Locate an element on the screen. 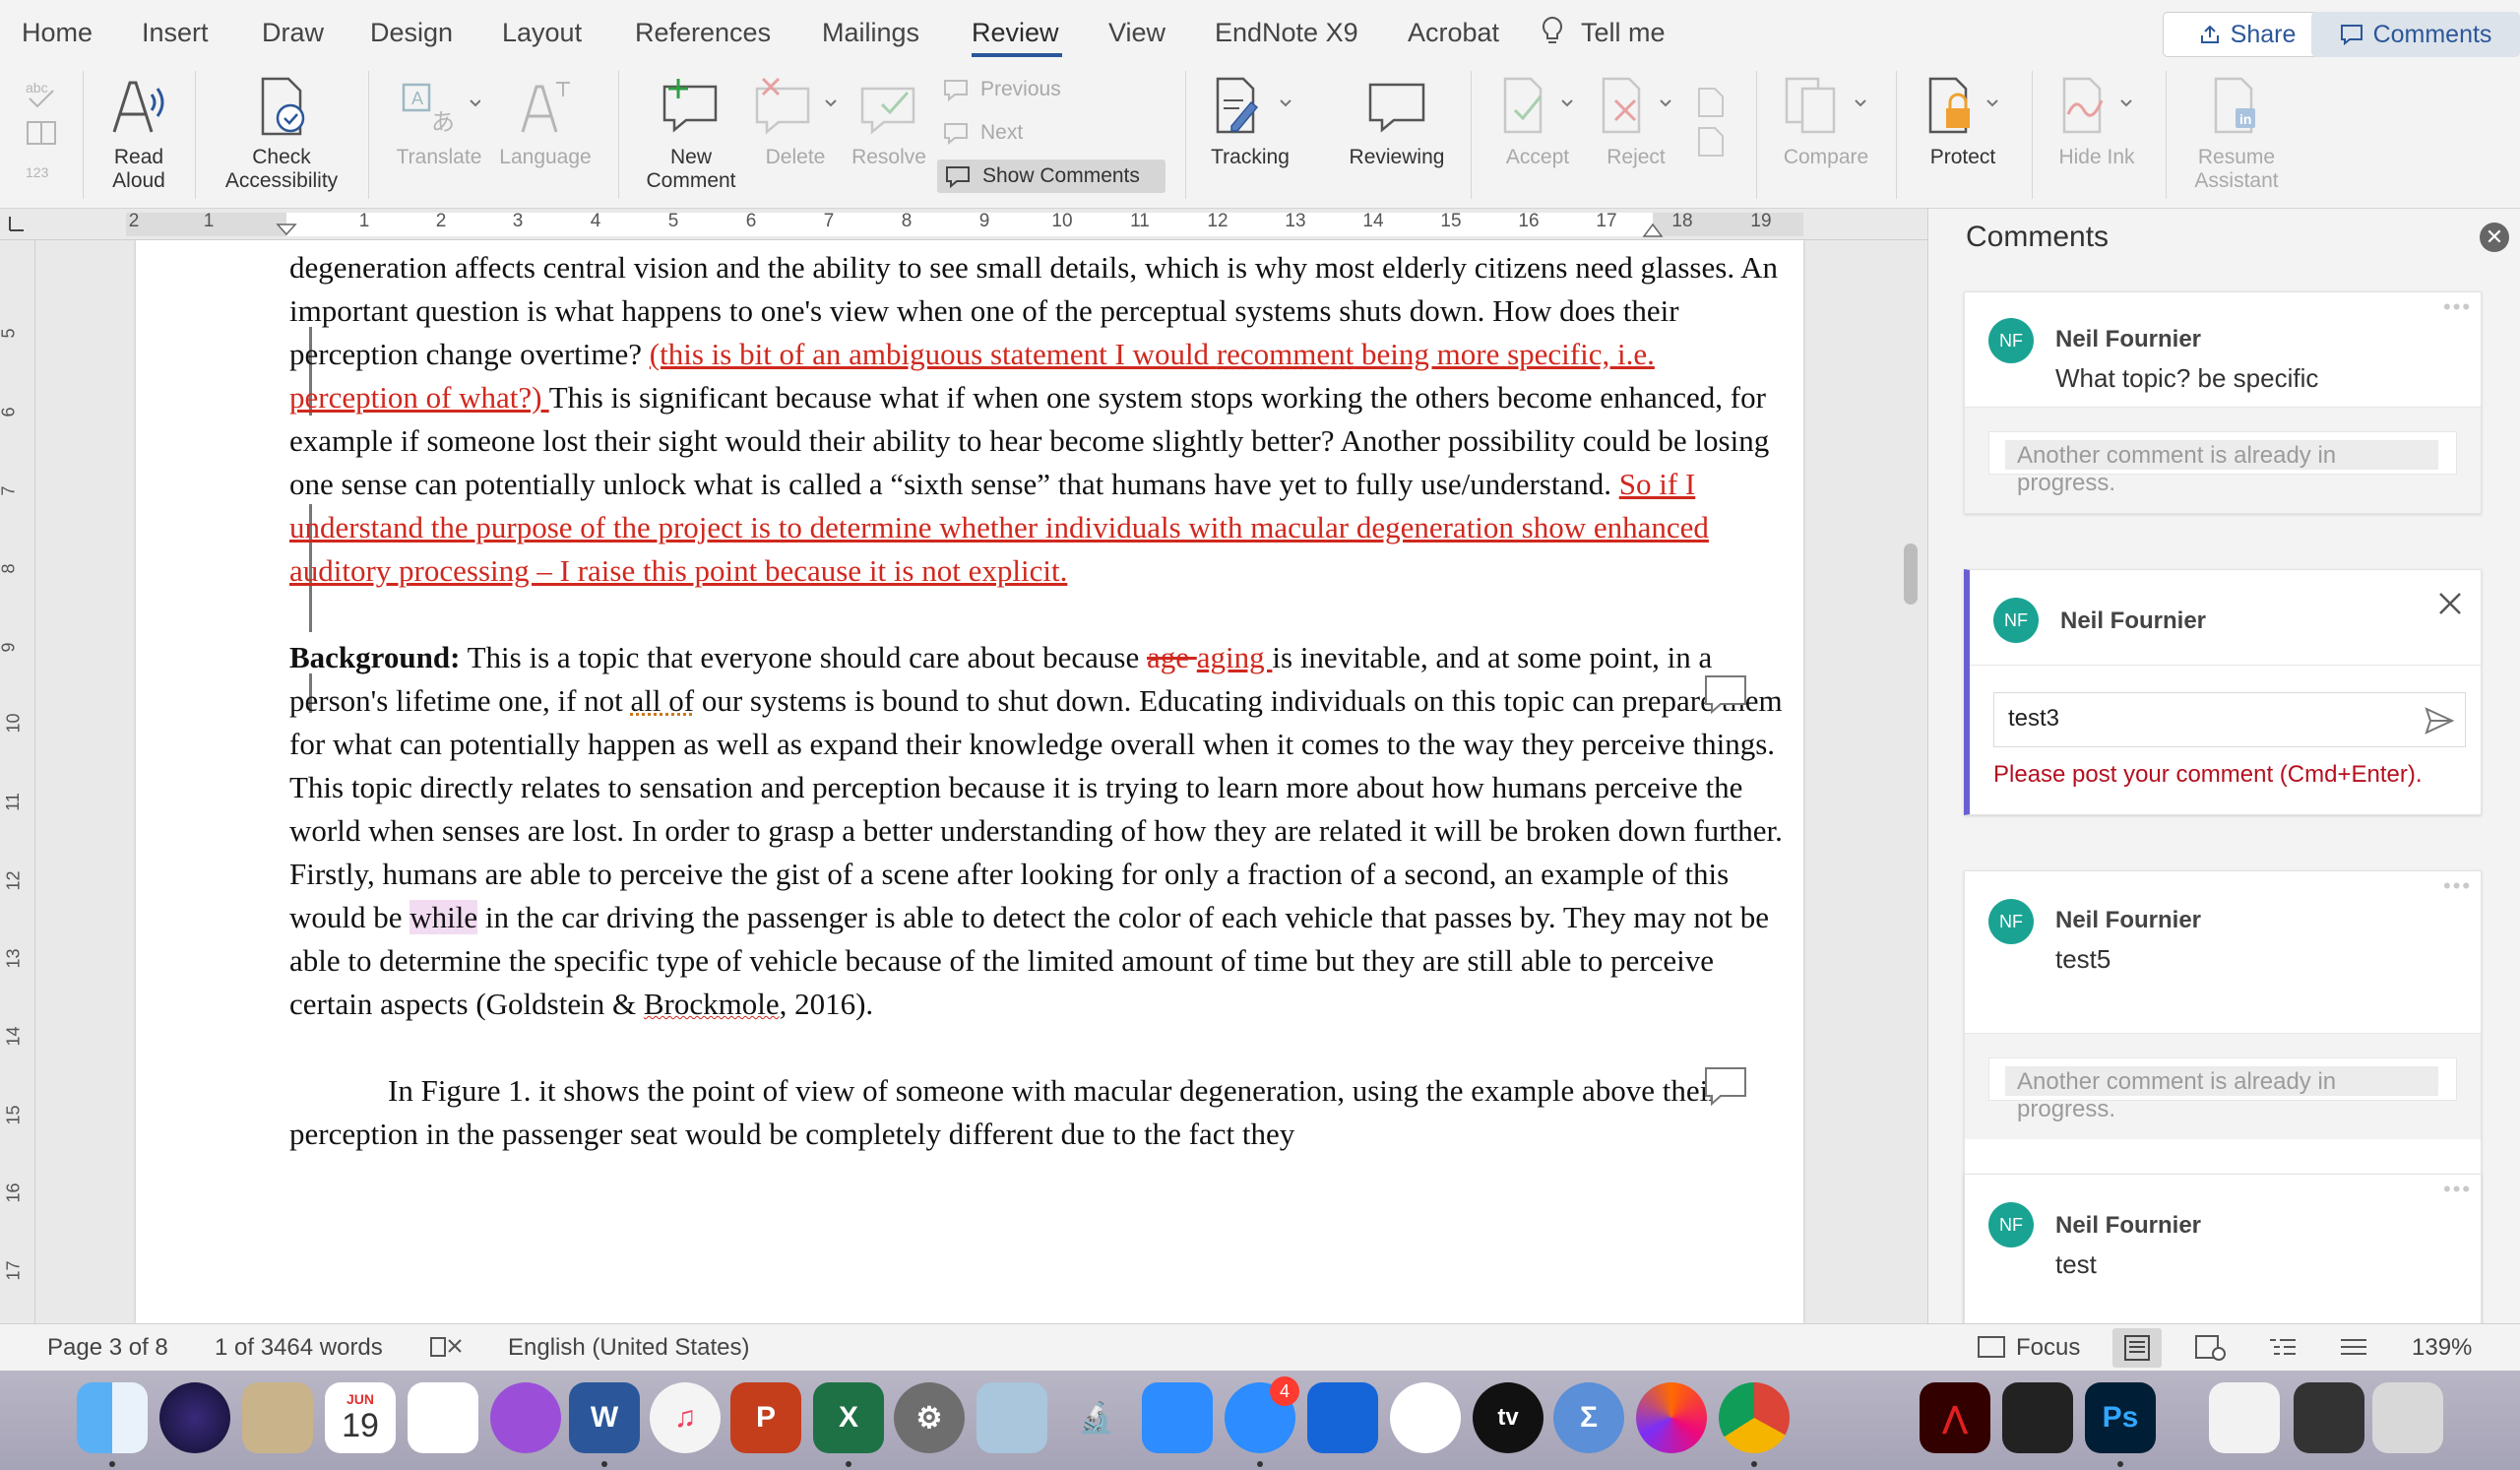 The height and width of the screenshot is (1470, 2520). close-icon is located at coordinates (2450, 603).